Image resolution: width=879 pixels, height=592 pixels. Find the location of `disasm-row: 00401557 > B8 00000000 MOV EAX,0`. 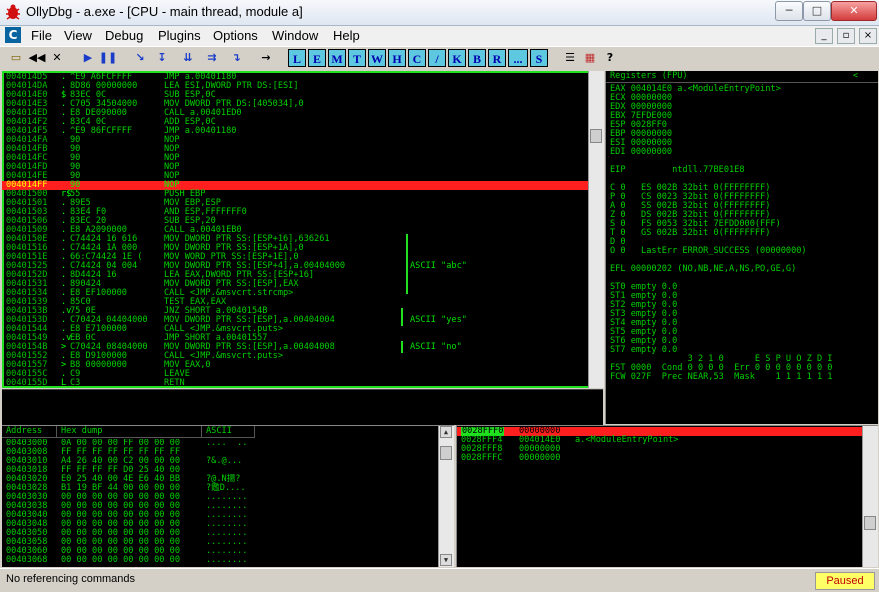

disasm-row: 00401557 > B8 00000000 MOV EAX,0 is located at coordinates (295, 365).